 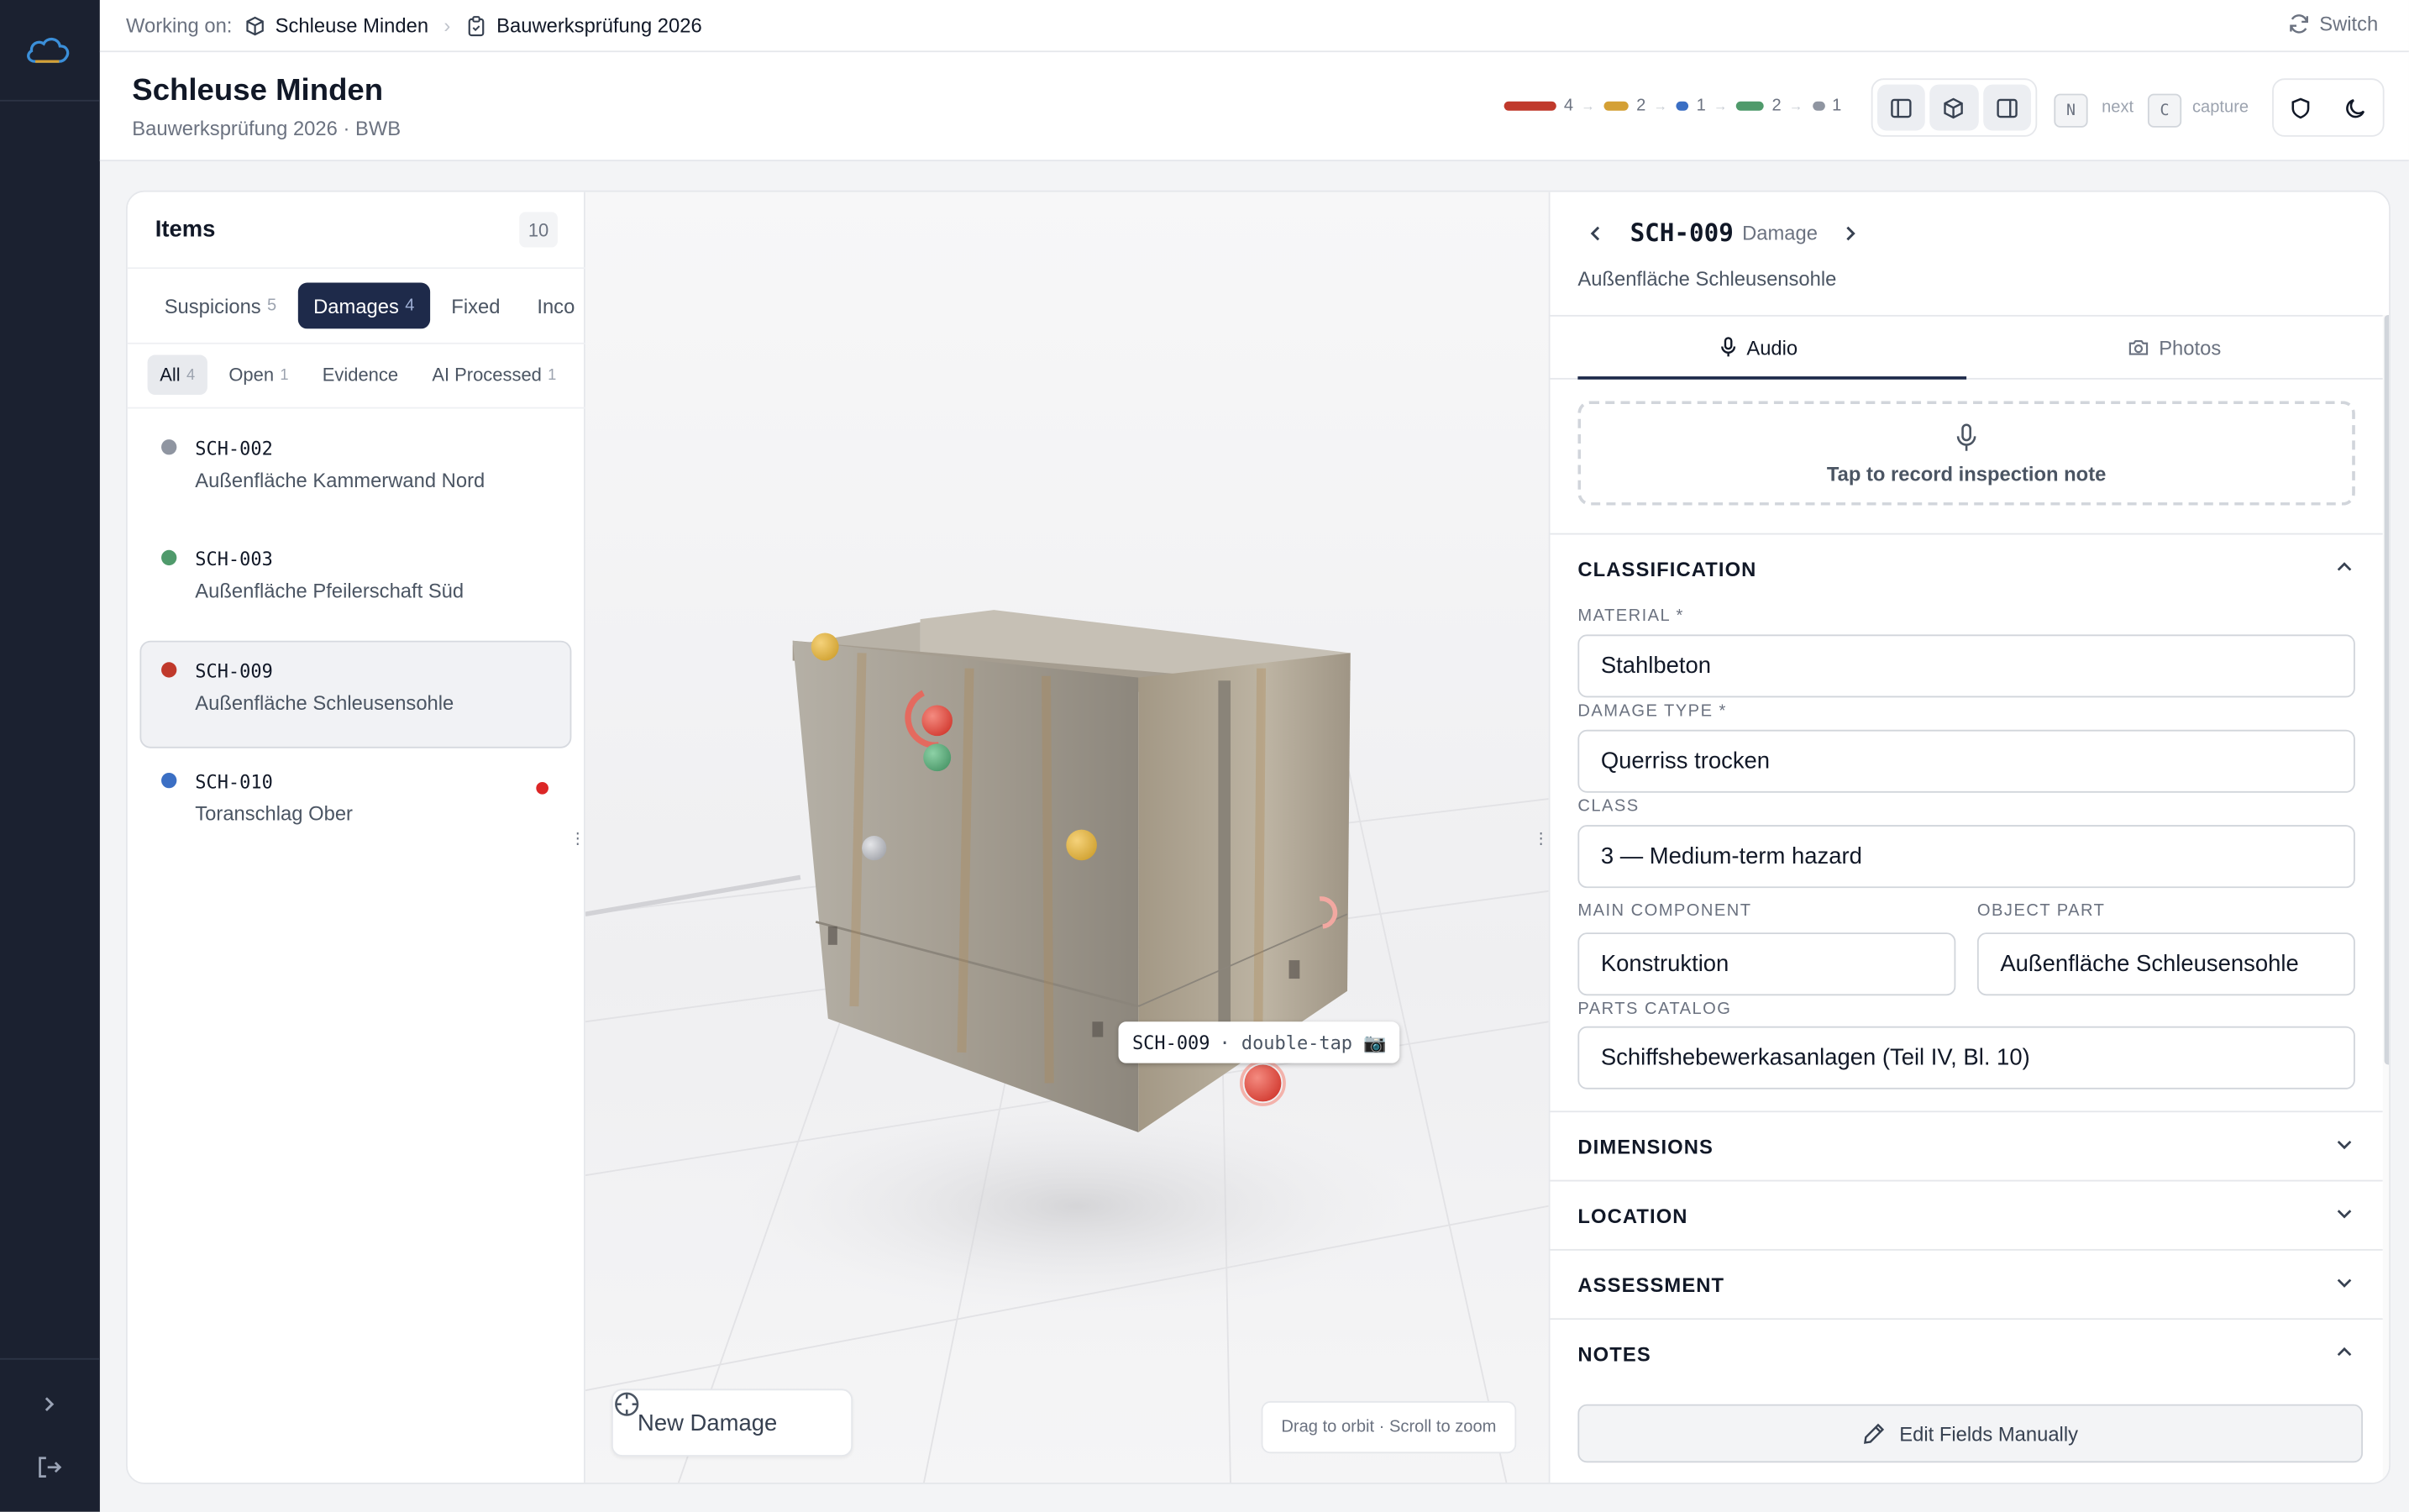 I want to click on class-field: 3 — Medium-term hazard, so click(x=1966, y=857).